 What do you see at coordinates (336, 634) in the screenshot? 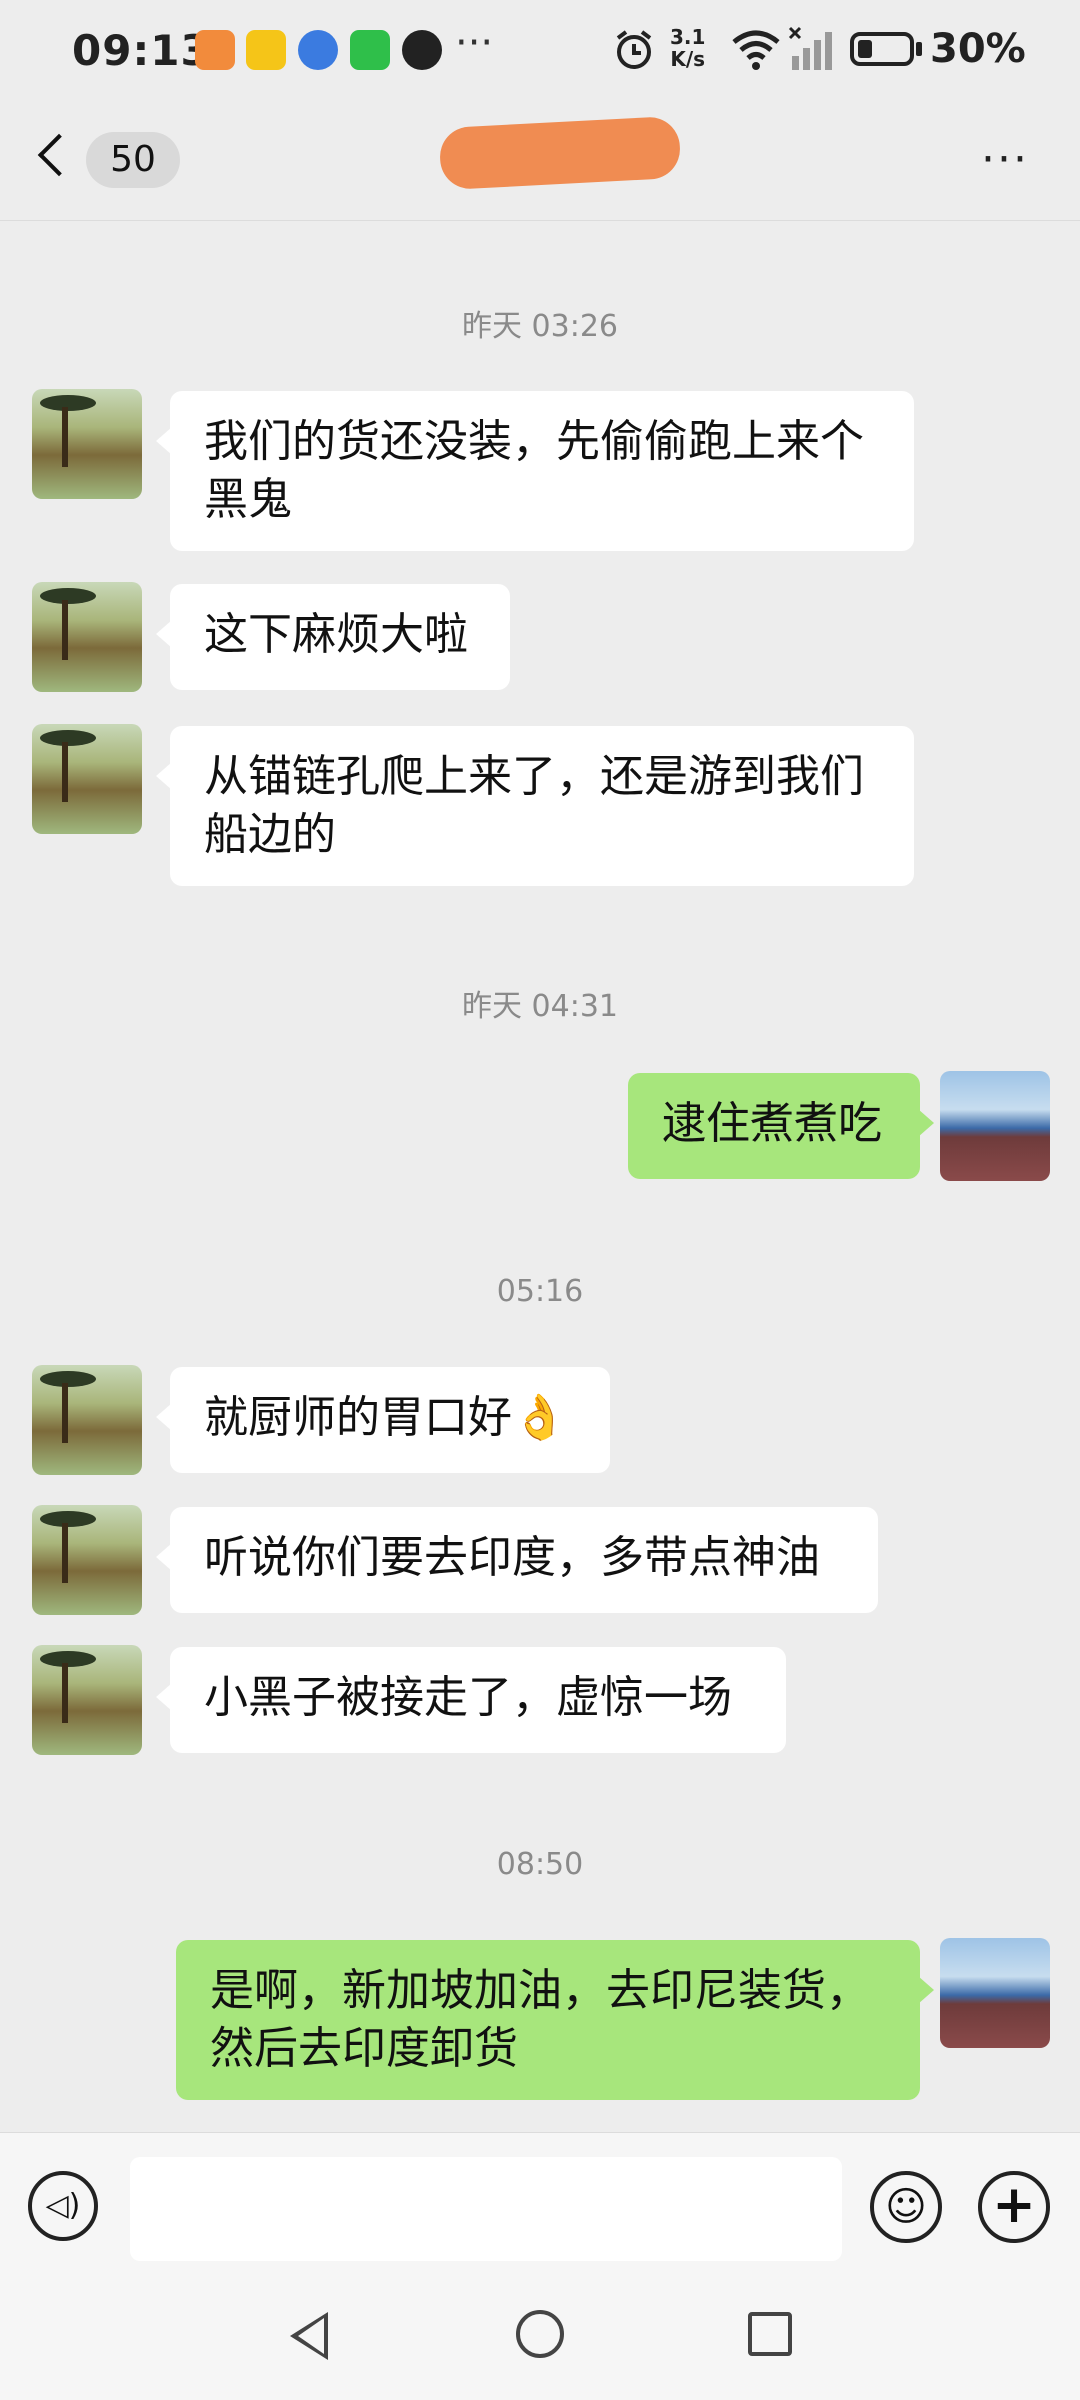
I see `message-text: 这下麻烦大啦` at bounding box center [336, 634].